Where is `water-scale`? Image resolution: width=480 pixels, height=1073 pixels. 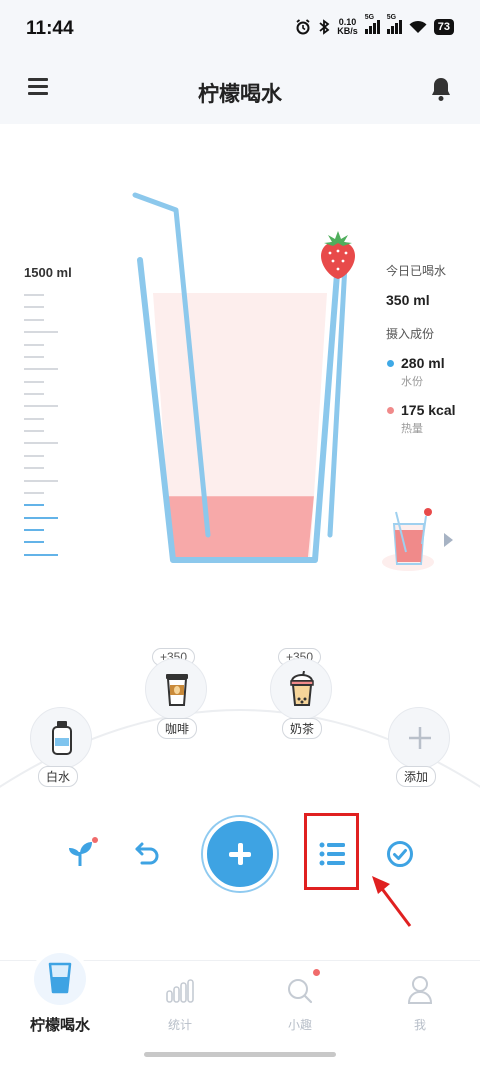 water-scale is located at coordinates (44, 429).